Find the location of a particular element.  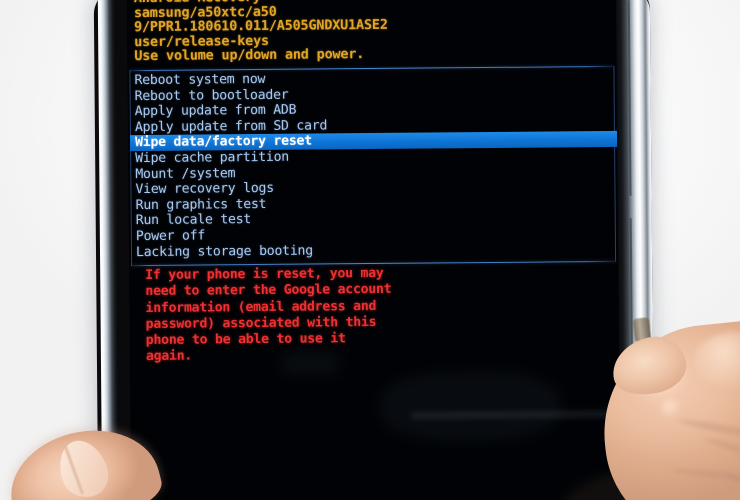

phone-right-bezel is located at coordinates (635, 250).